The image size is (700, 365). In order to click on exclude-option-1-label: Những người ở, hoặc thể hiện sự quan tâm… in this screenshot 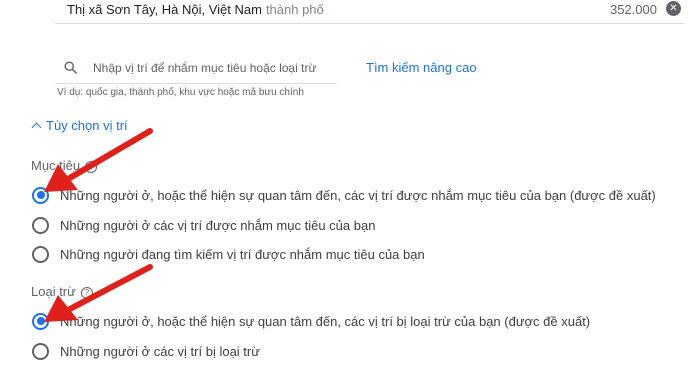, I will do `click(325, 321)`.